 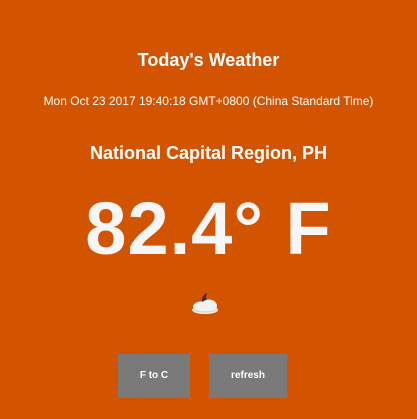 What do you see at coordinates (248, 376) in the screenshot?
I see `refresh-button: refresh` at bounding box center [248, 376].